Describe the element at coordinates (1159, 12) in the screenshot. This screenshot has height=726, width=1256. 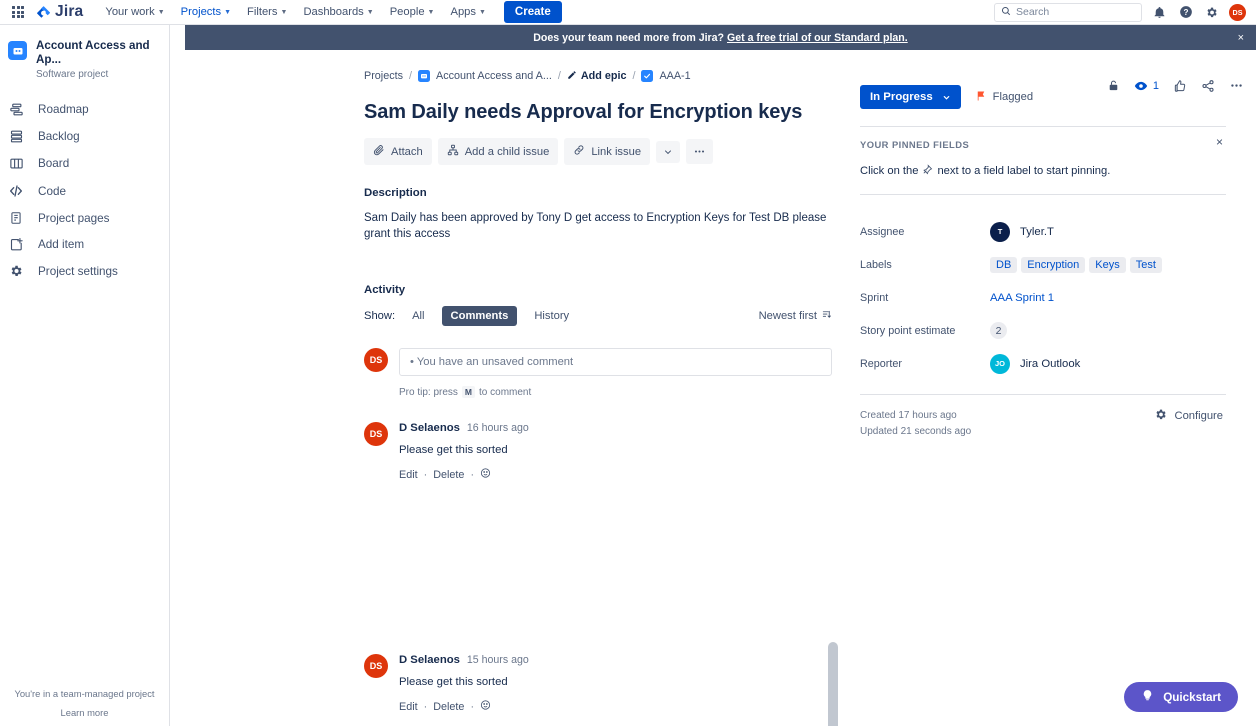
I see `notification-bell-icon` at that location.